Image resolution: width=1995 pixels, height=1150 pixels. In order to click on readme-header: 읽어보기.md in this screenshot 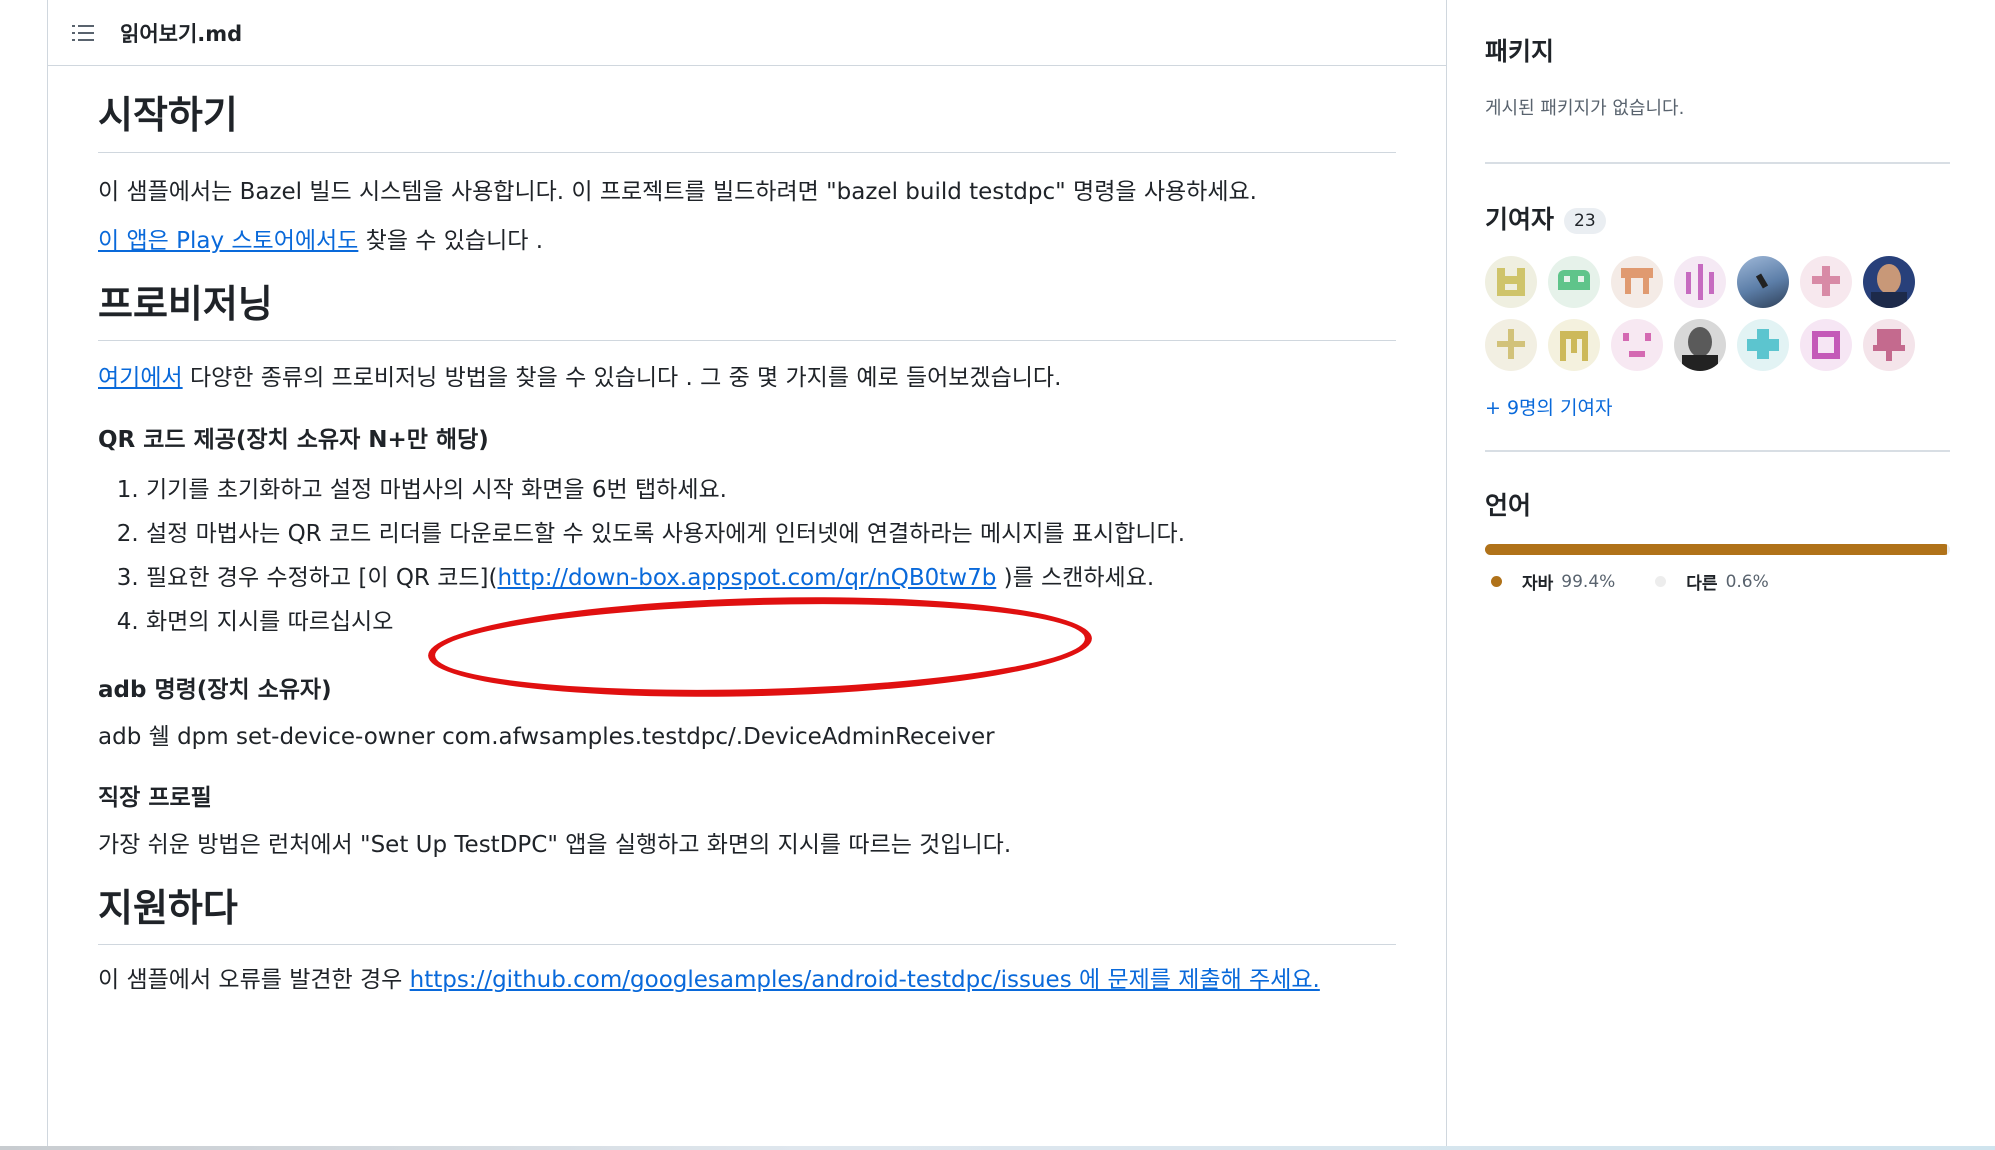, I will do `click(747, 33)`.